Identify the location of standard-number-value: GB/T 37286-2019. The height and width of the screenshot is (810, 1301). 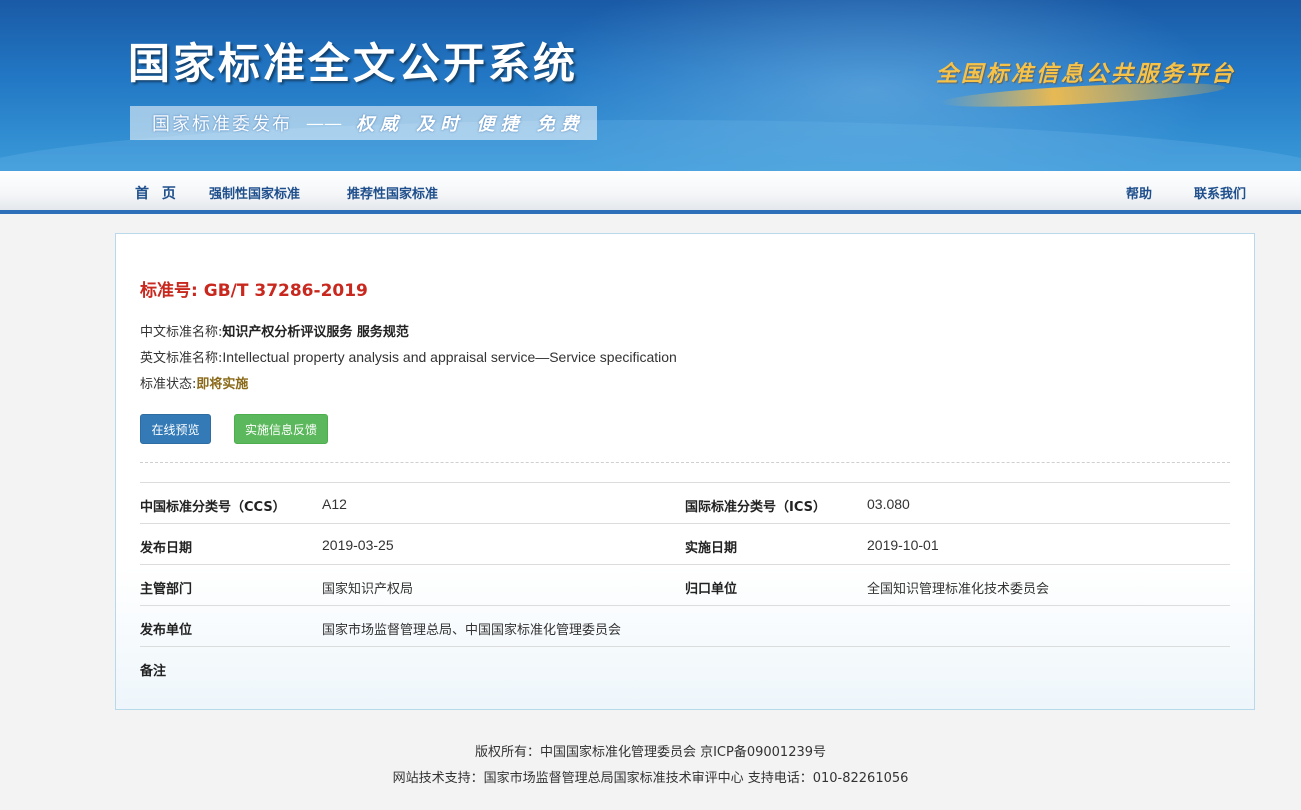
(285, 291).